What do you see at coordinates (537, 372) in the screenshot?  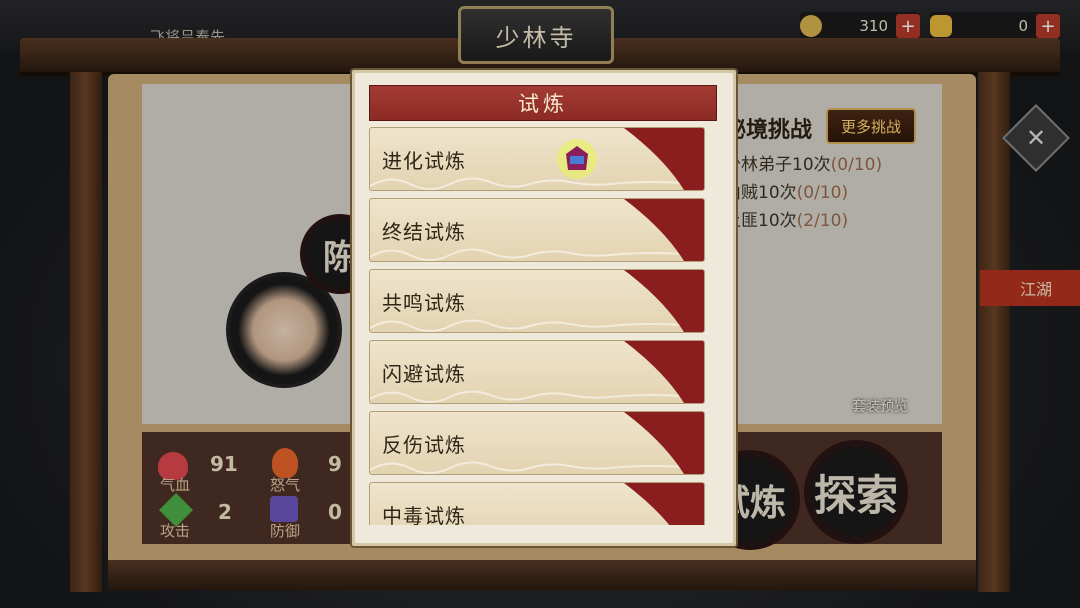 I see `trial-item-dodge: 闪避试炼` at bounding box center [537, 372].